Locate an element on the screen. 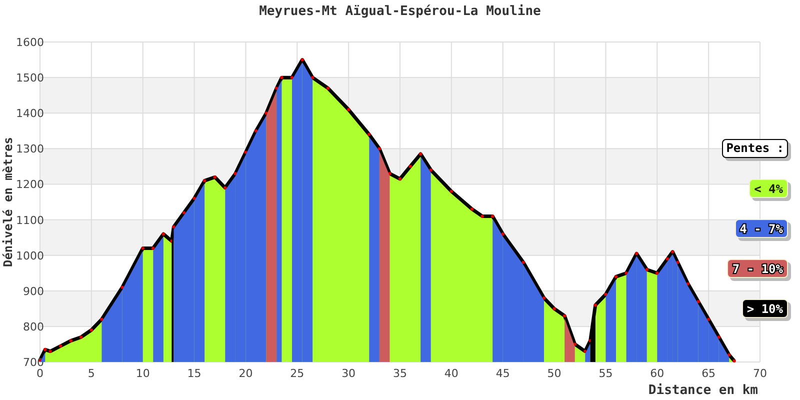 The image size is (800, 400). y-tick-label: 800 is located at coordinates (33, 327).